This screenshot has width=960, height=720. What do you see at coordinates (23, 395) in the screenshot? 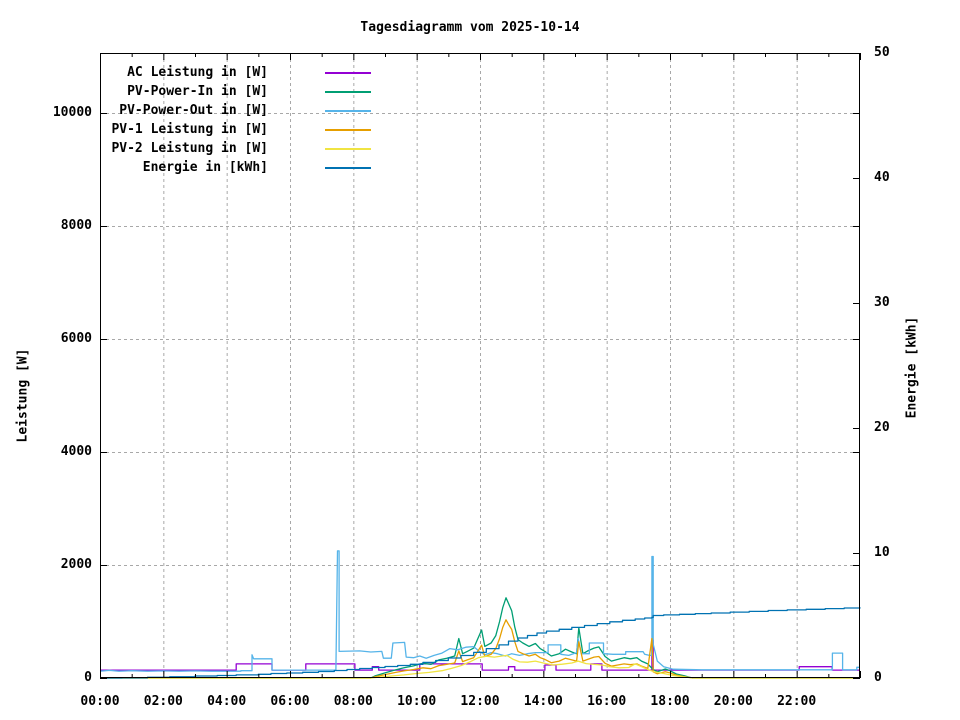
I see `y-axis-label: Leistung [W]` at bounding box center [23, 395].